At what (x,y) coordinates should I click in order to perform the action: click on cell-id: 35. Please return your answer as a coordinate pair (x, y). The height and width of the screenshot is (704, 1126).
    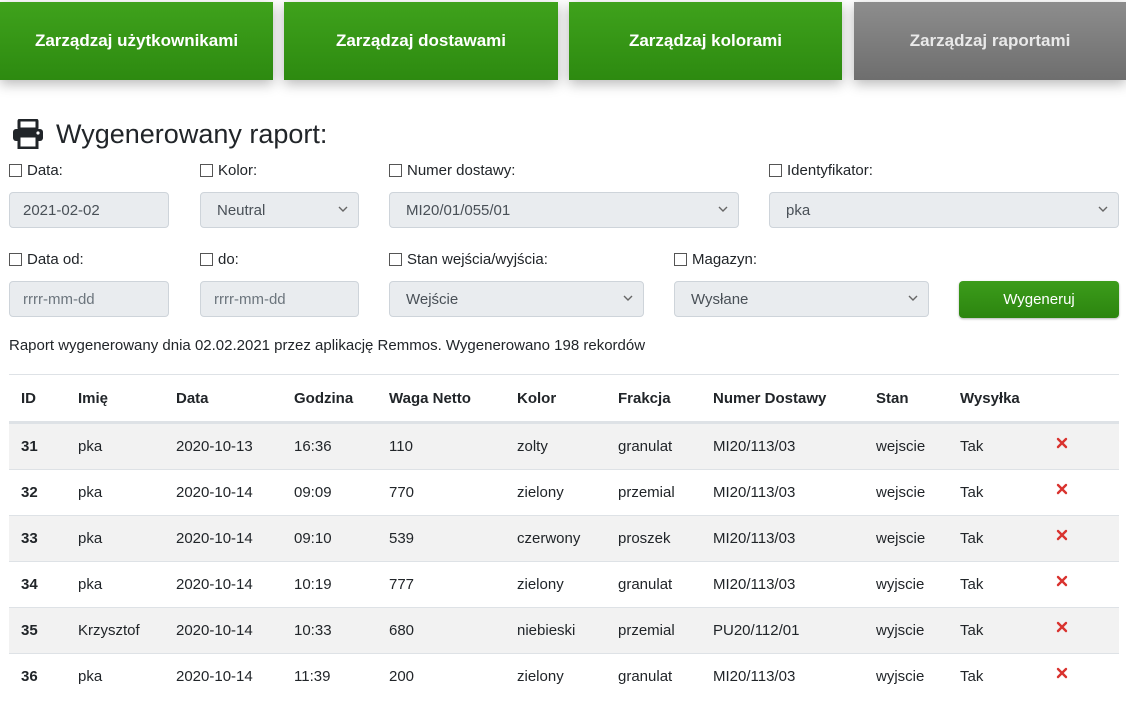
    Looking at the image, I should click on (29, 630).